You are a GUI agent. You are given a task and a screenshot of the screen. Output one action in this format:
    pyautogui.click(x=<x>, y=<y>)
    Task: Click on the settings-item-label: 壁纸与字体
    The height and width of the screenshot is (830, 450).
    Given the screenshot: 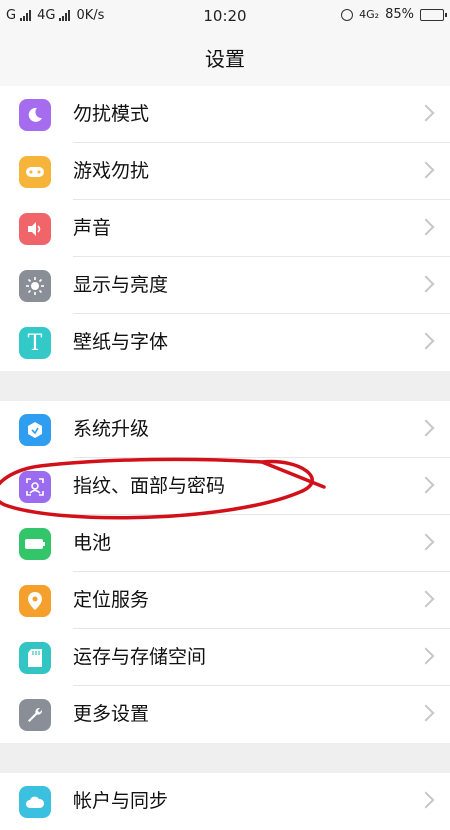 What is the action you would take?
    pyautogui.click(x=121, y=342)
    